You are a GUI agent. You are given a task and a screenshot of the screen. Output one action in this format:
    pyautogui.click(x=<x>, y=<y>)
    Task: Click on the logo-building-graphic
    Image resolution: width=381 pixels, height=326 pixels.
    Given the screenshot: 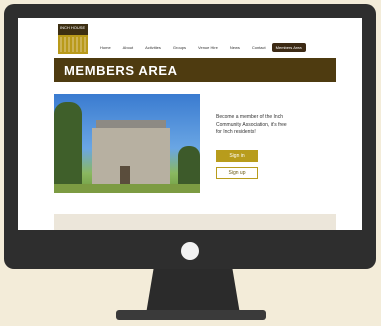 What is the action you would take?
    pyautogui.click(x=73, y=44)
    